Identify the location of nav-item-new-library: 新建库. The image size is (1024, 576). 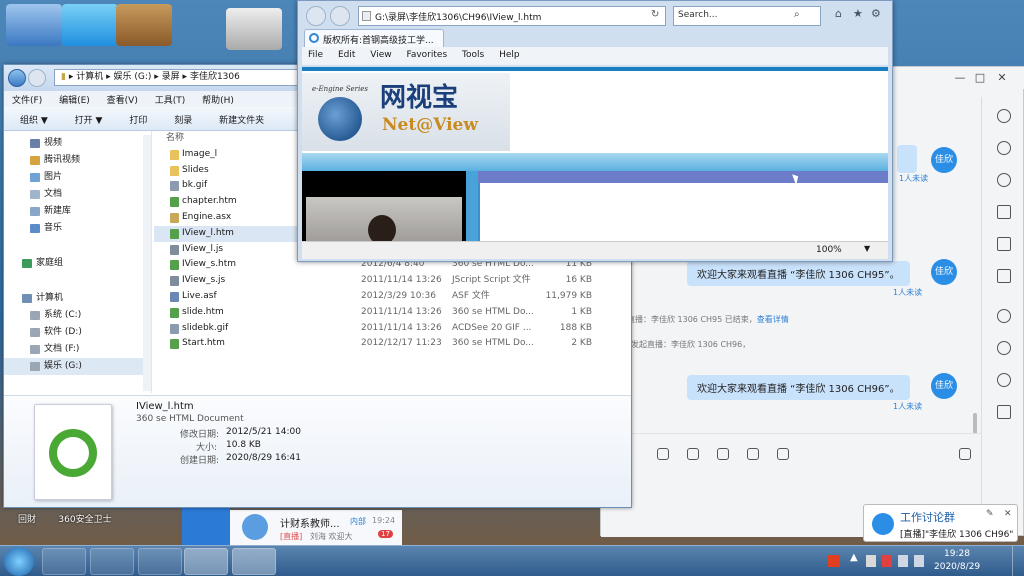
(77, 211).